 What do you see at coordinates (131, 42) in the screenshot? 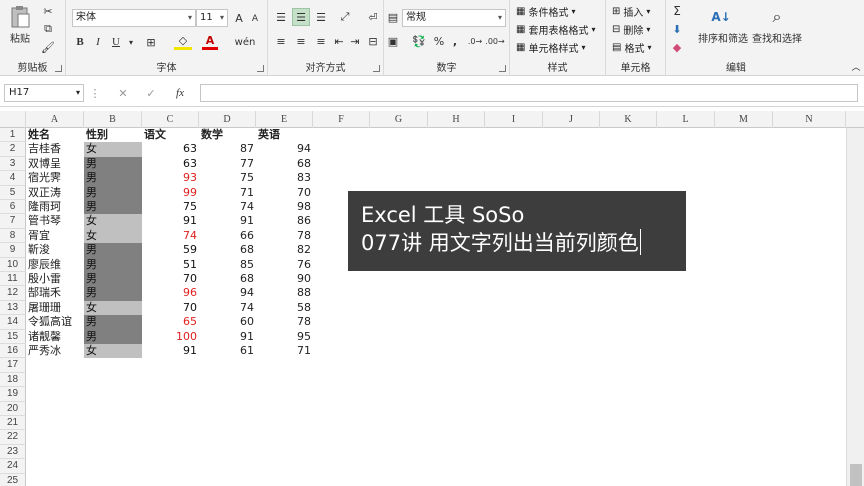
I see `chevron-down-icon: ▾` at bounding box center [131, 42].